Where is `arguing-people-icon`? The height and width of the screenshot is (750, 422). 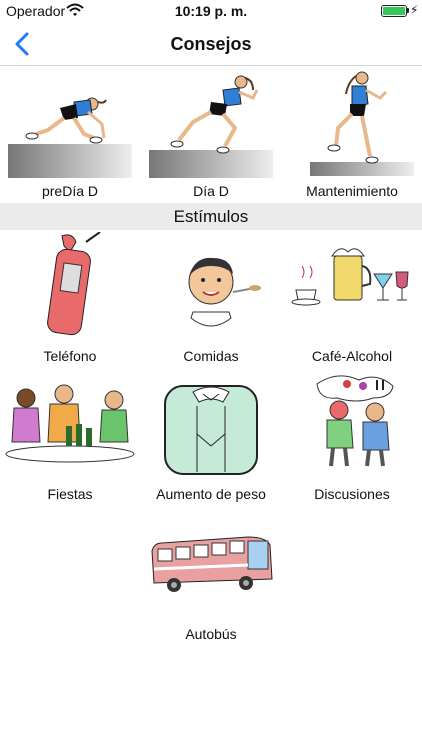 arguing-people-icon is located at coordinates (355, 421).